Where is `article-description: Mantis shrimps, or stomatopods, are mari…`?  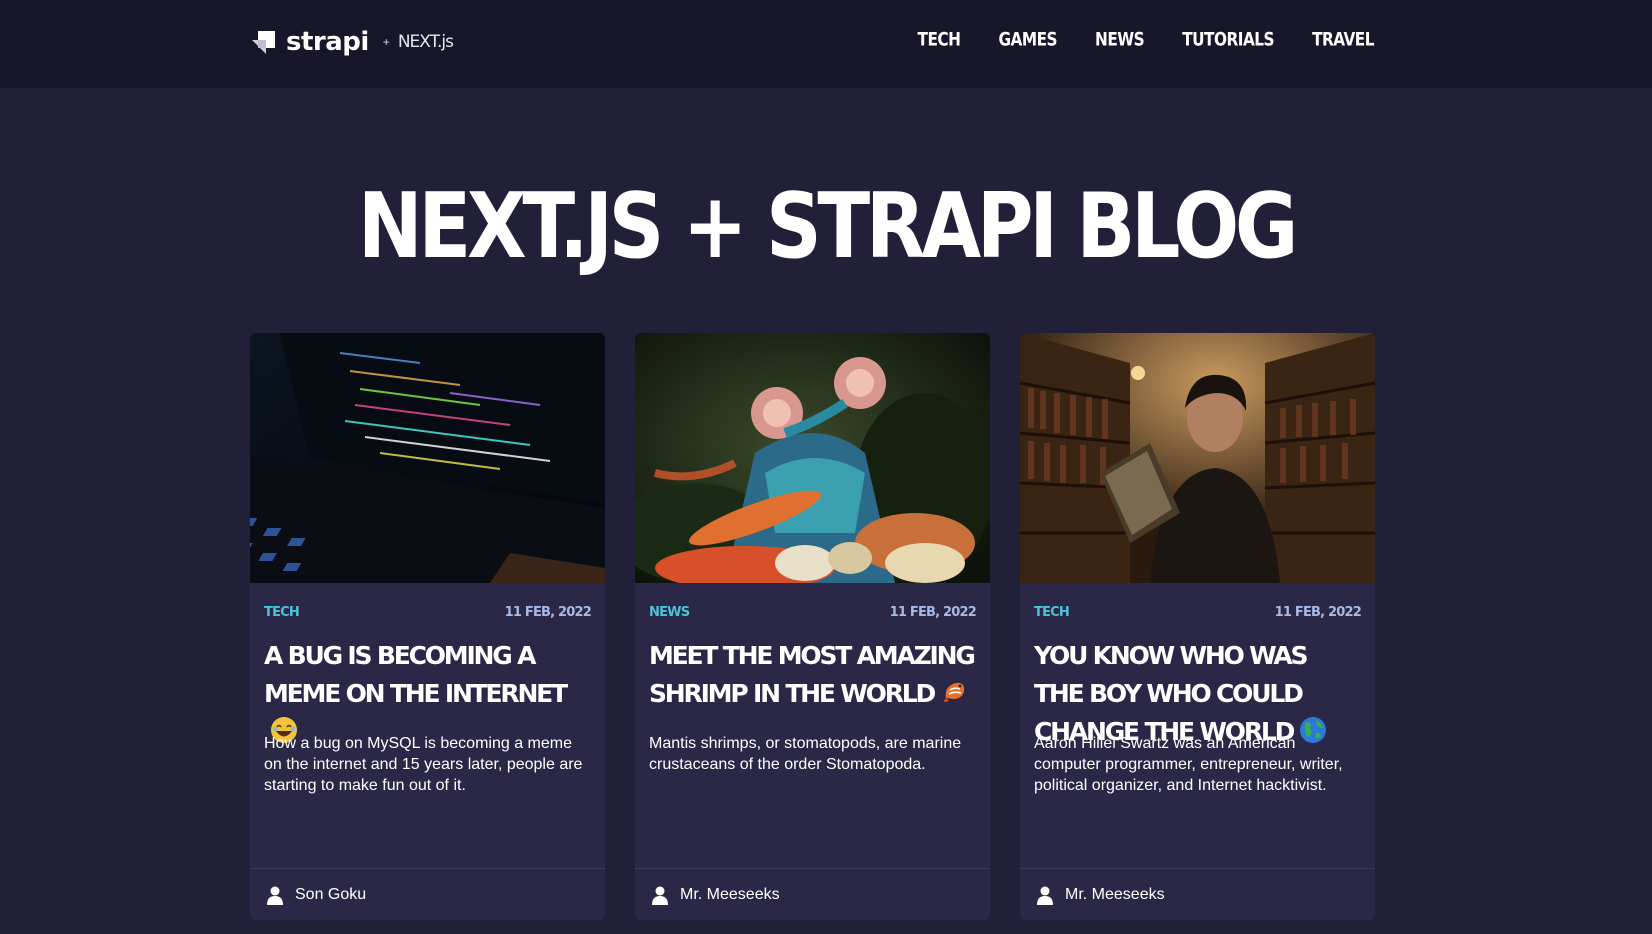 article-description: Mantis shrimps, or stomatopods, are mari… is located at coordinates (805, 754).